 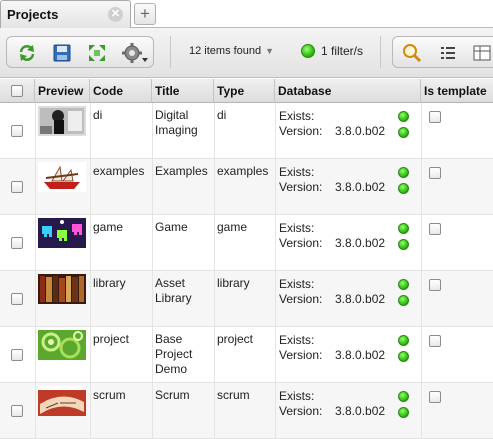 What do you see at coordinates (62, 91) in the screenshot?
I see `column-header-preview: Preview` at bounding box center [62, 91].